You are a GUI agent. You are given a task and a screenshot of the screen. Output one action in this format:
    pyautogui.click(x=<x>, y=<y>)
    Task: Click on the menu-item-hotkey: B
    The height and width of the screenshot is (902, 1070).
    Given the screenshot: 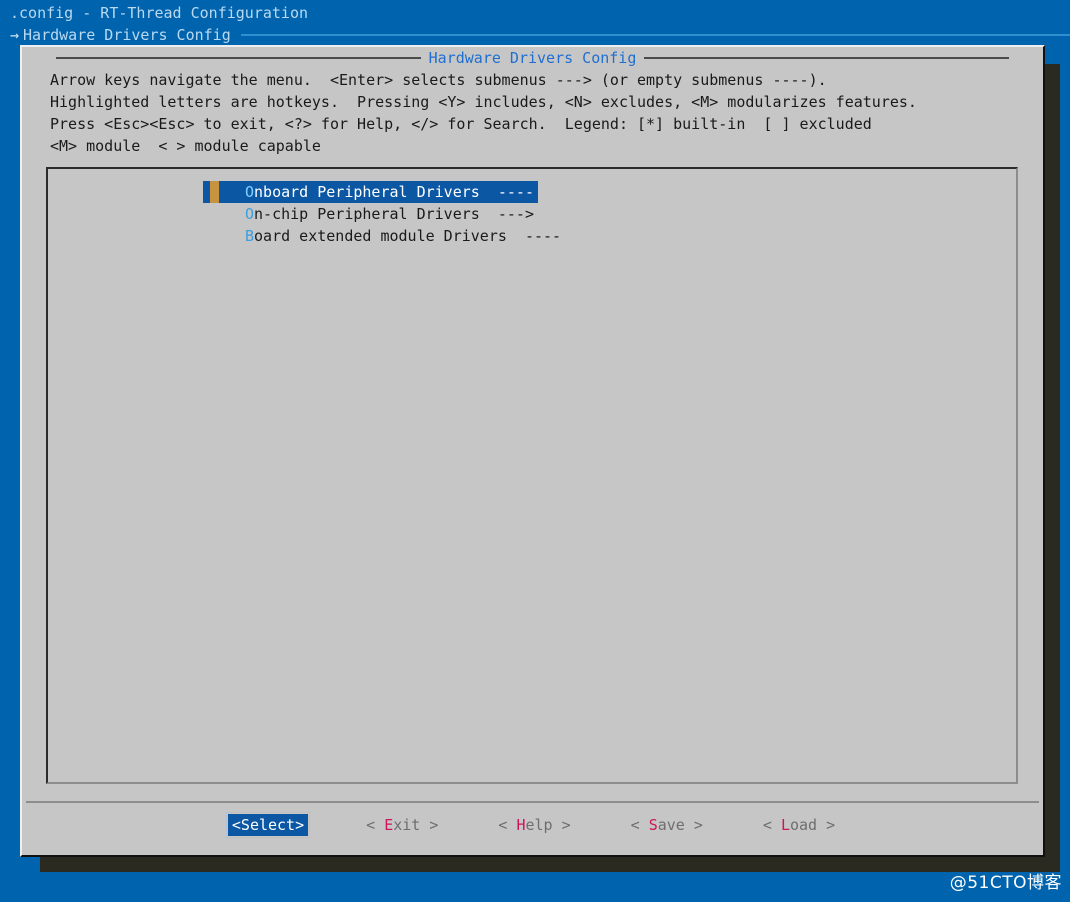 What is the action you would take?
    pyautogui.click(x=250, y=236)
    